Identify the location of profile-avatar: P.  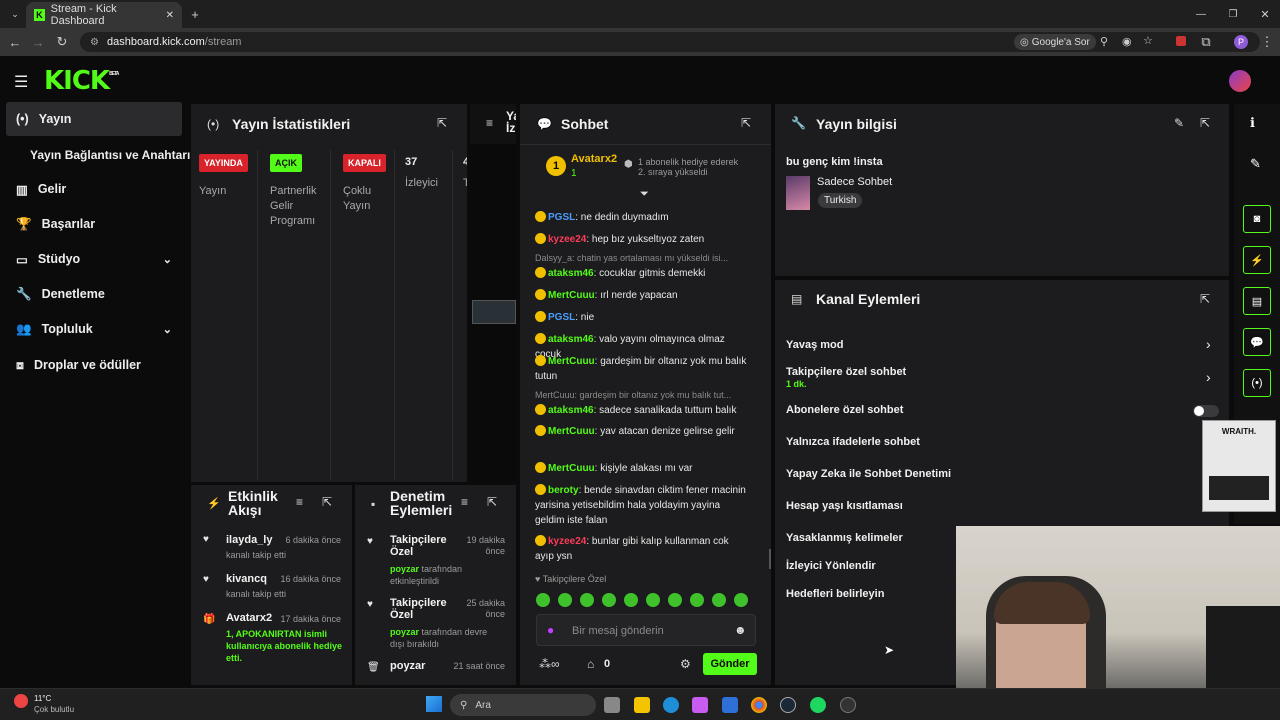
(1241, 42).